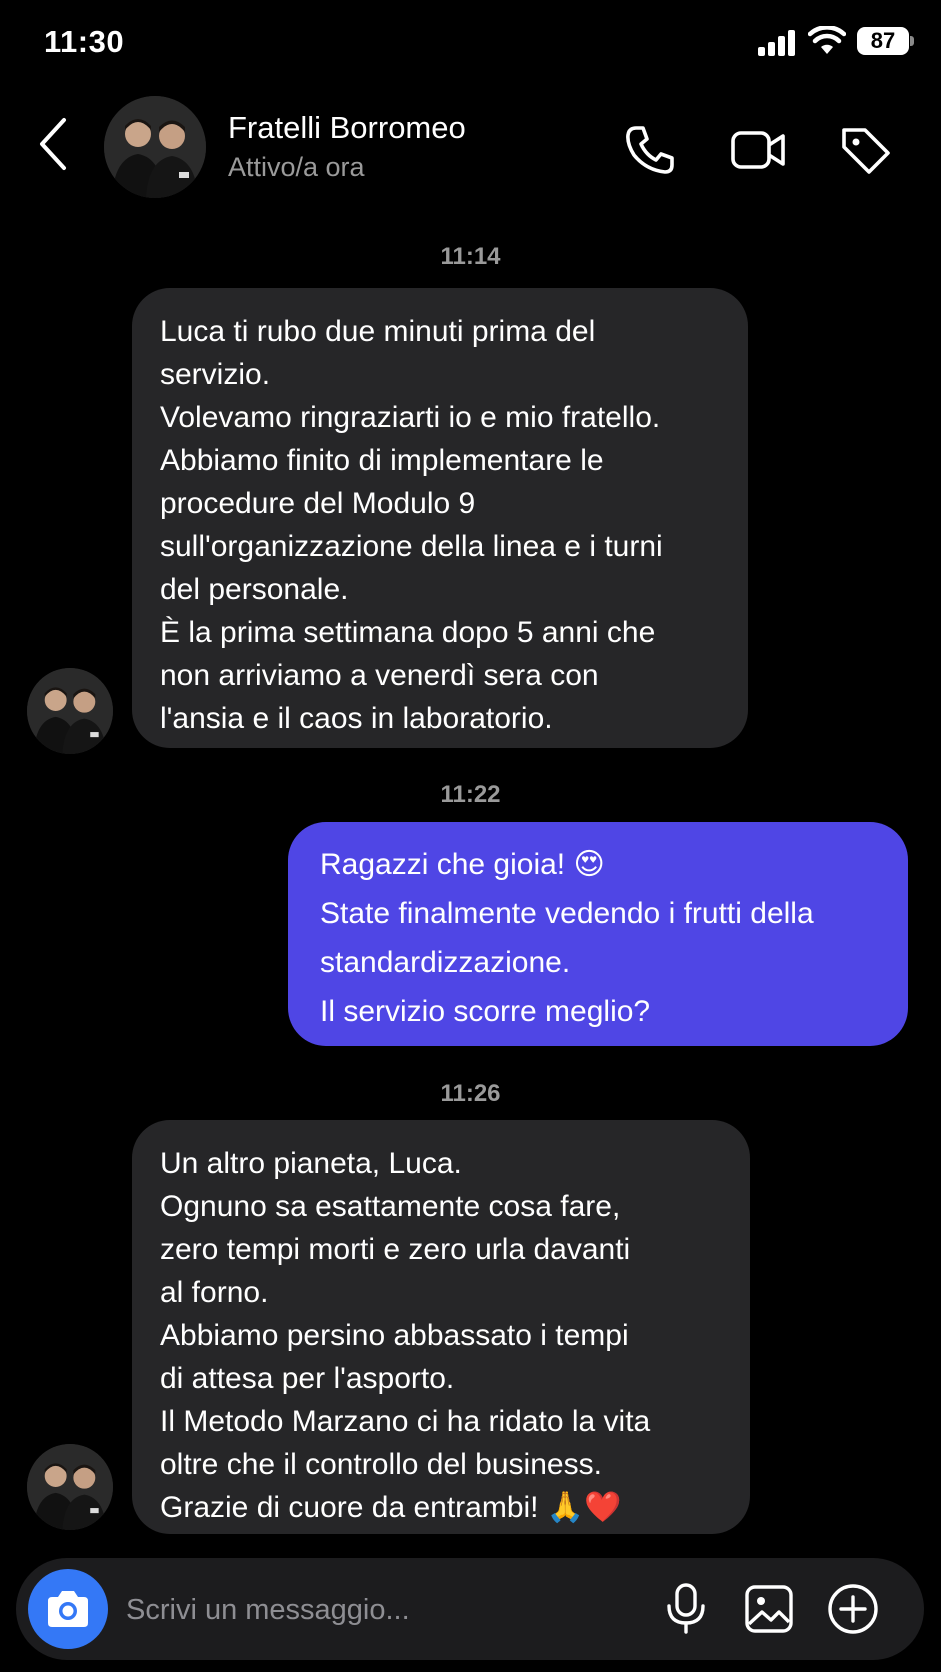 This screenshot has width=941, height=1672. Describe the element at coordinates (470, 256) in the screenshot. I see `message-timestamp: 11:14` at that location.